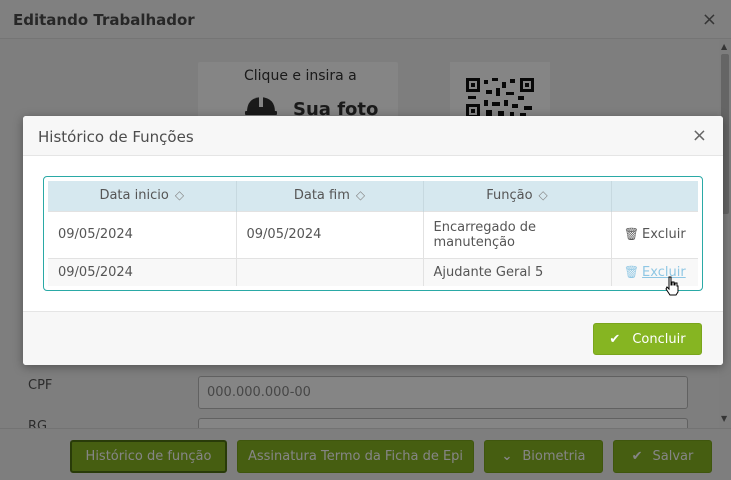 The image size is (731, 480). What do you see at coordinates (134, 196) in the screenshot?
I see `column-label: Data inicio` at bounding box center [134, 196].